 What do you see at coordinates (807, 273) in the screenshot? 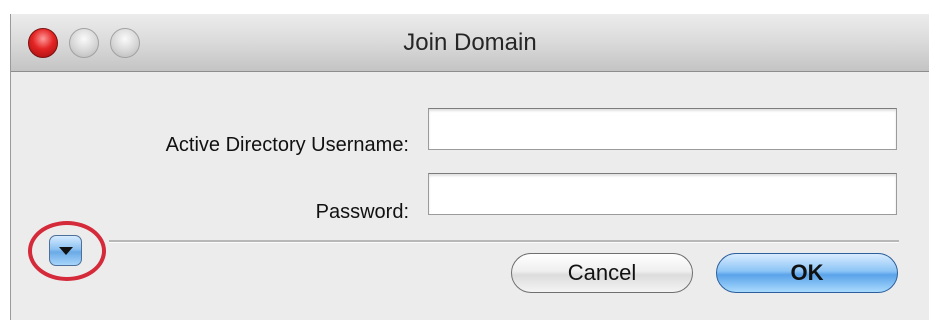
I see `ok-button: OK` at bounding box center [807, 273].